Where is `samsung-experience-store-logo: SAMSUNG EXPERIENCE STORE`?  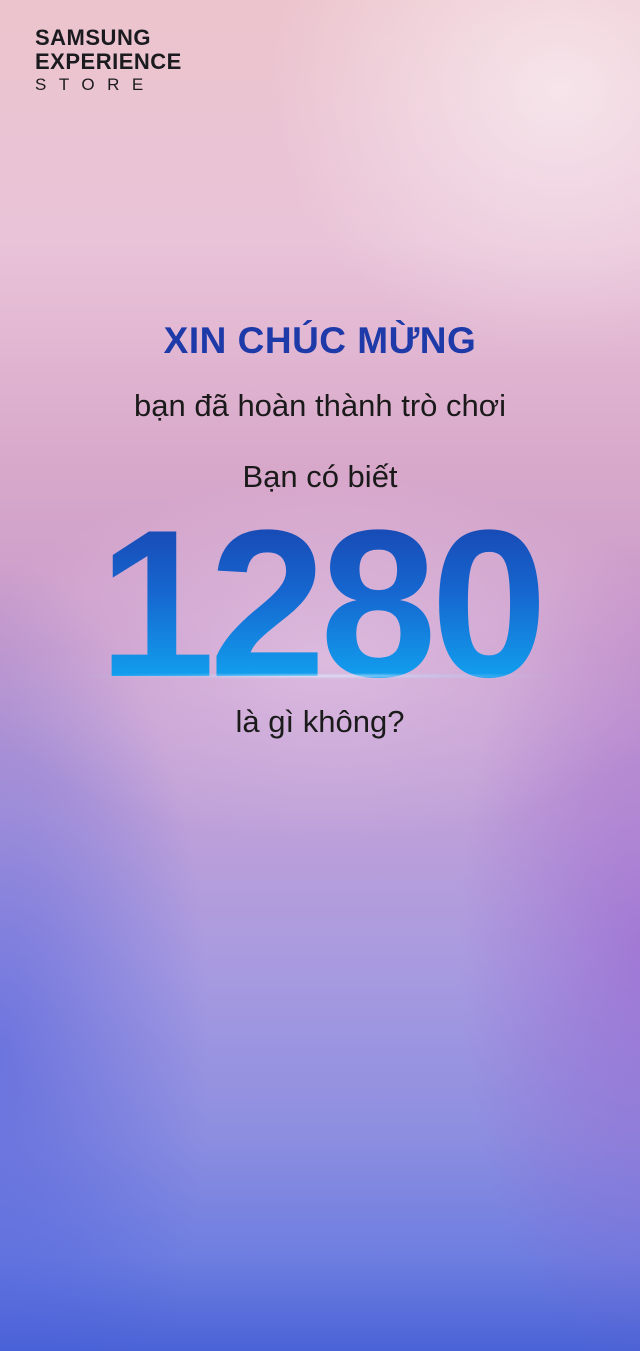 samsung-experience-store-logo: SAMSUNG EXPERIENCE STORE is located at coordinates (108, 59).